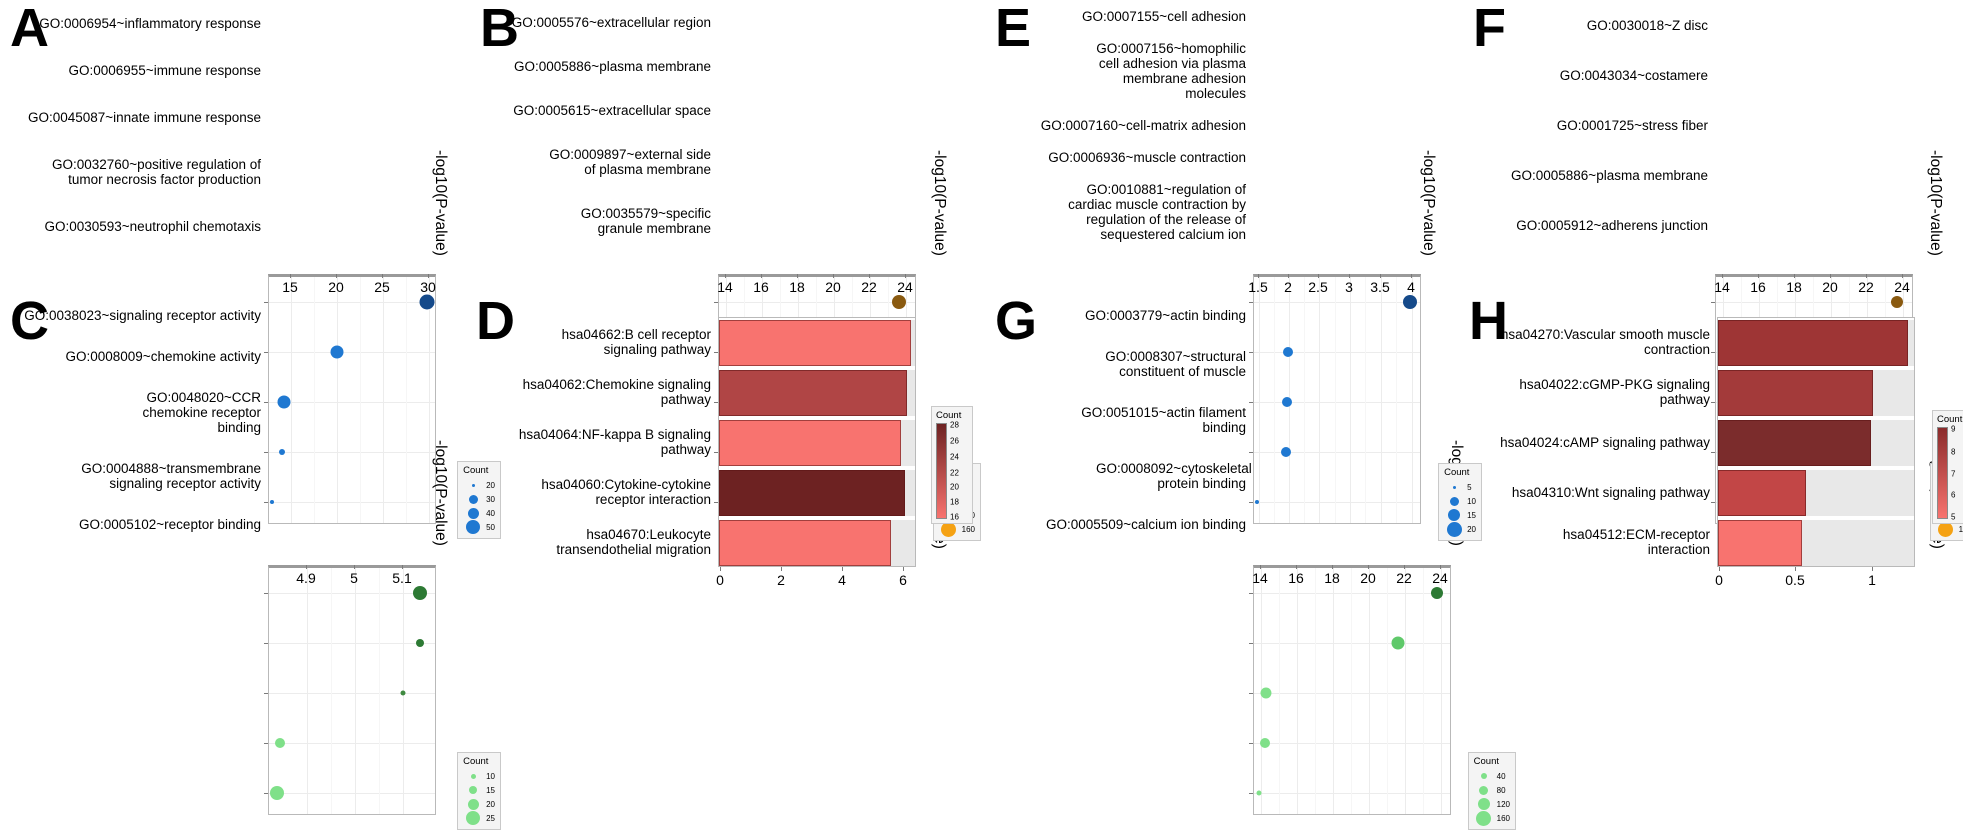 The image size is (1963, 830). What do you see at coordinates (1935, 203) in the screenshot?
I see `panel-f-axis-title: -log10(P-value)` at bounding box center [1935, 203].